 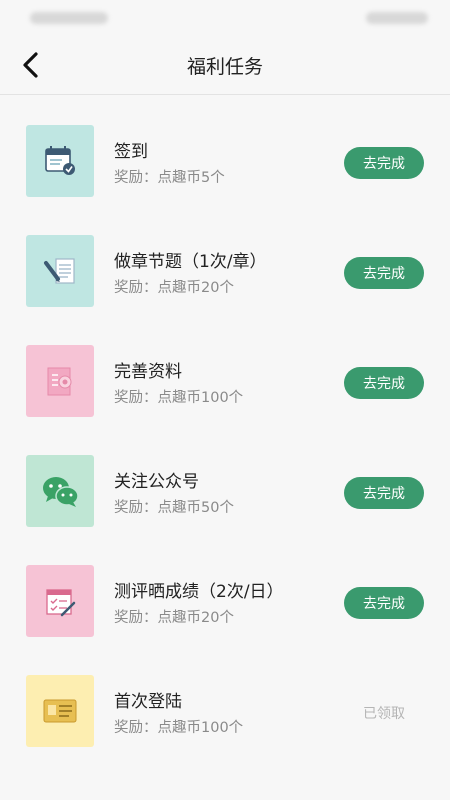 What do you see at coordinates (199, 592) in the screenshot?
I see `task-title: 测评晒成绩（2次/日）` at bounding box center [199, 592].